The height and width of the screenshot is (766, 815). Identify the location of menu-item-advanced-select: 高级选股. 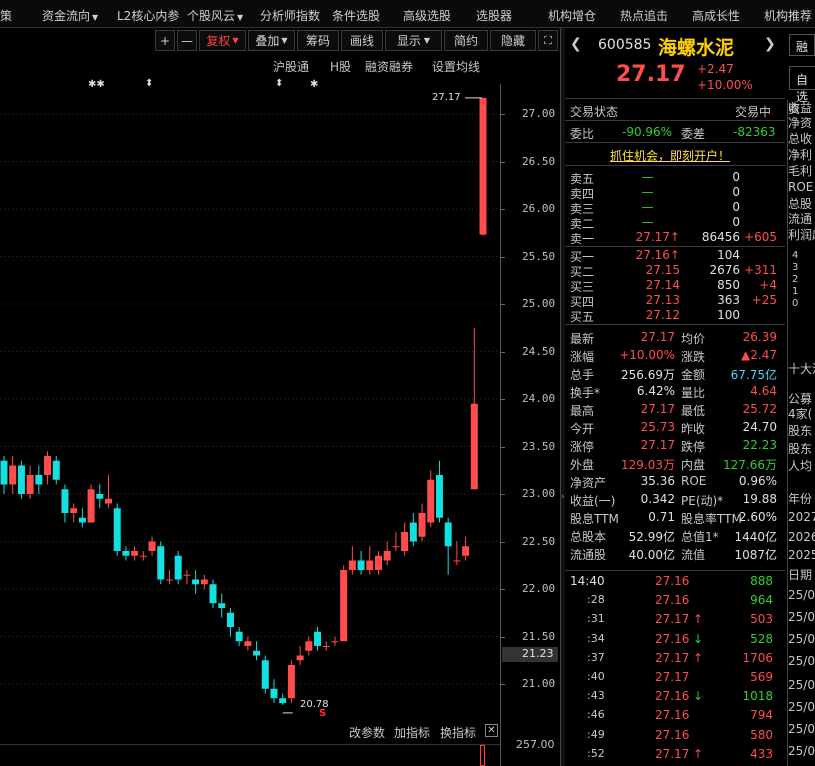
(427, 15).